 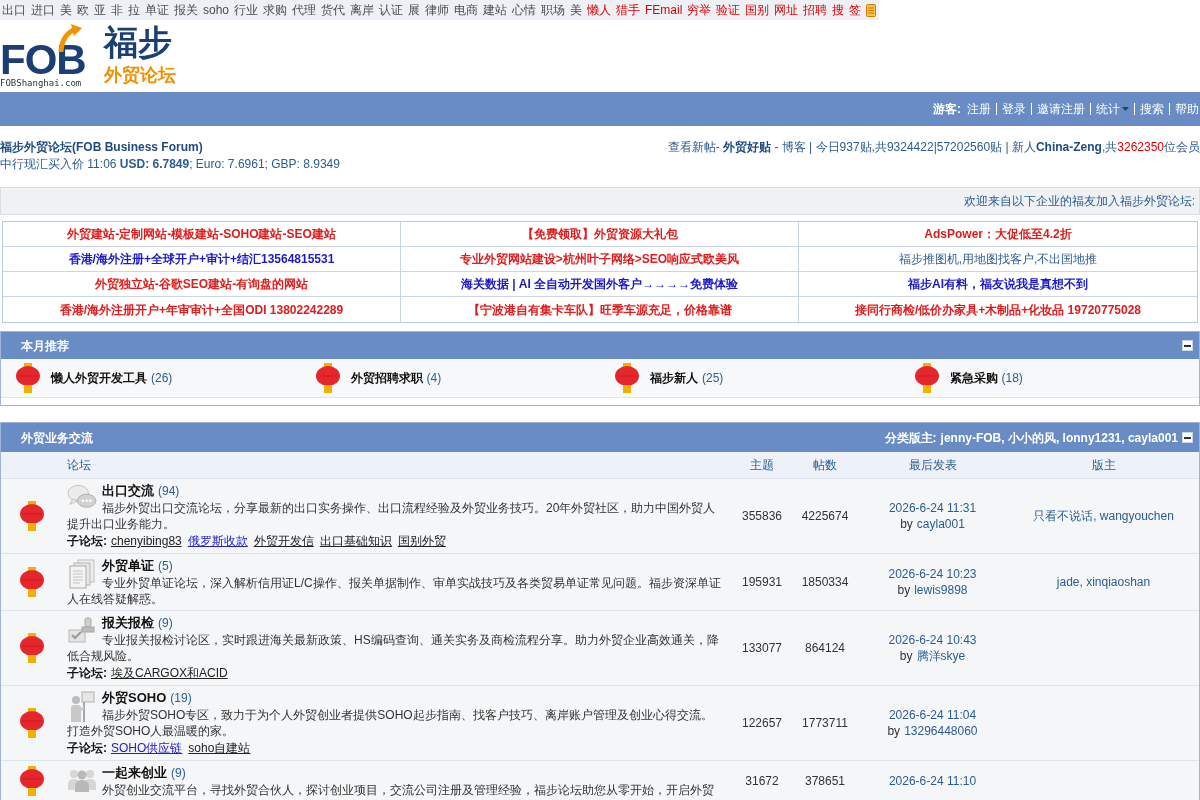 I want to click on category-moderators-label: 分类版主:, so click(x=910, y=438).